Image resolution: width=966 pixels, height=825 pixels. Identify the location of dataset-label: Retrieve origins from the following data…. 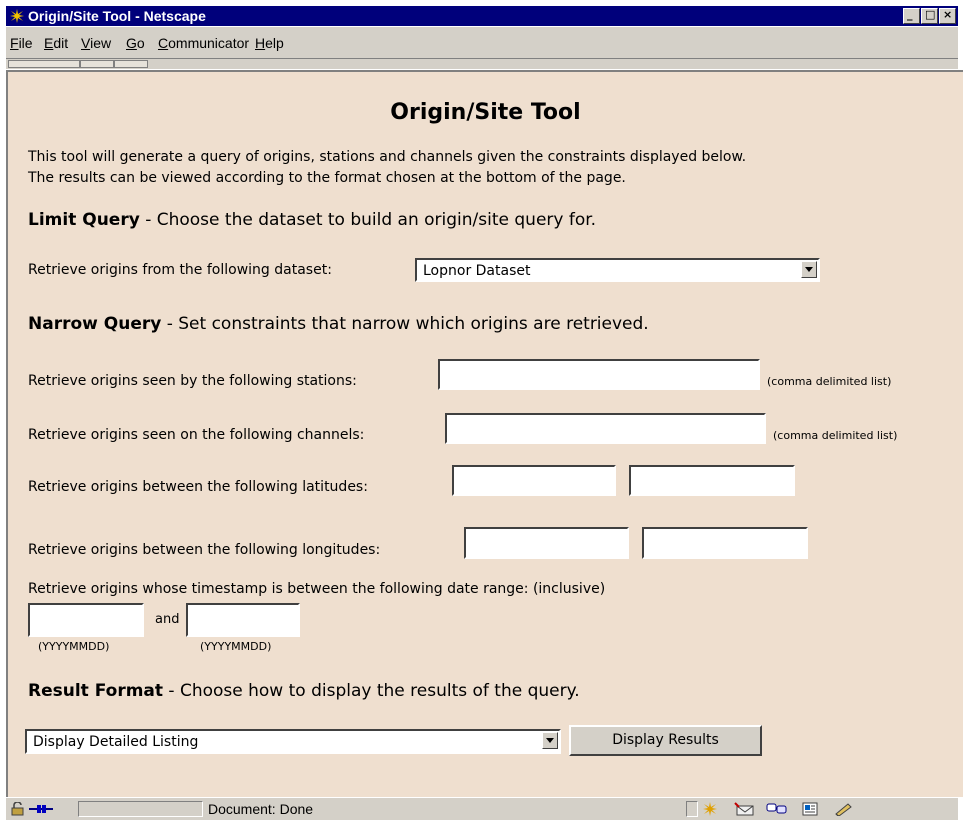
(180, 270).